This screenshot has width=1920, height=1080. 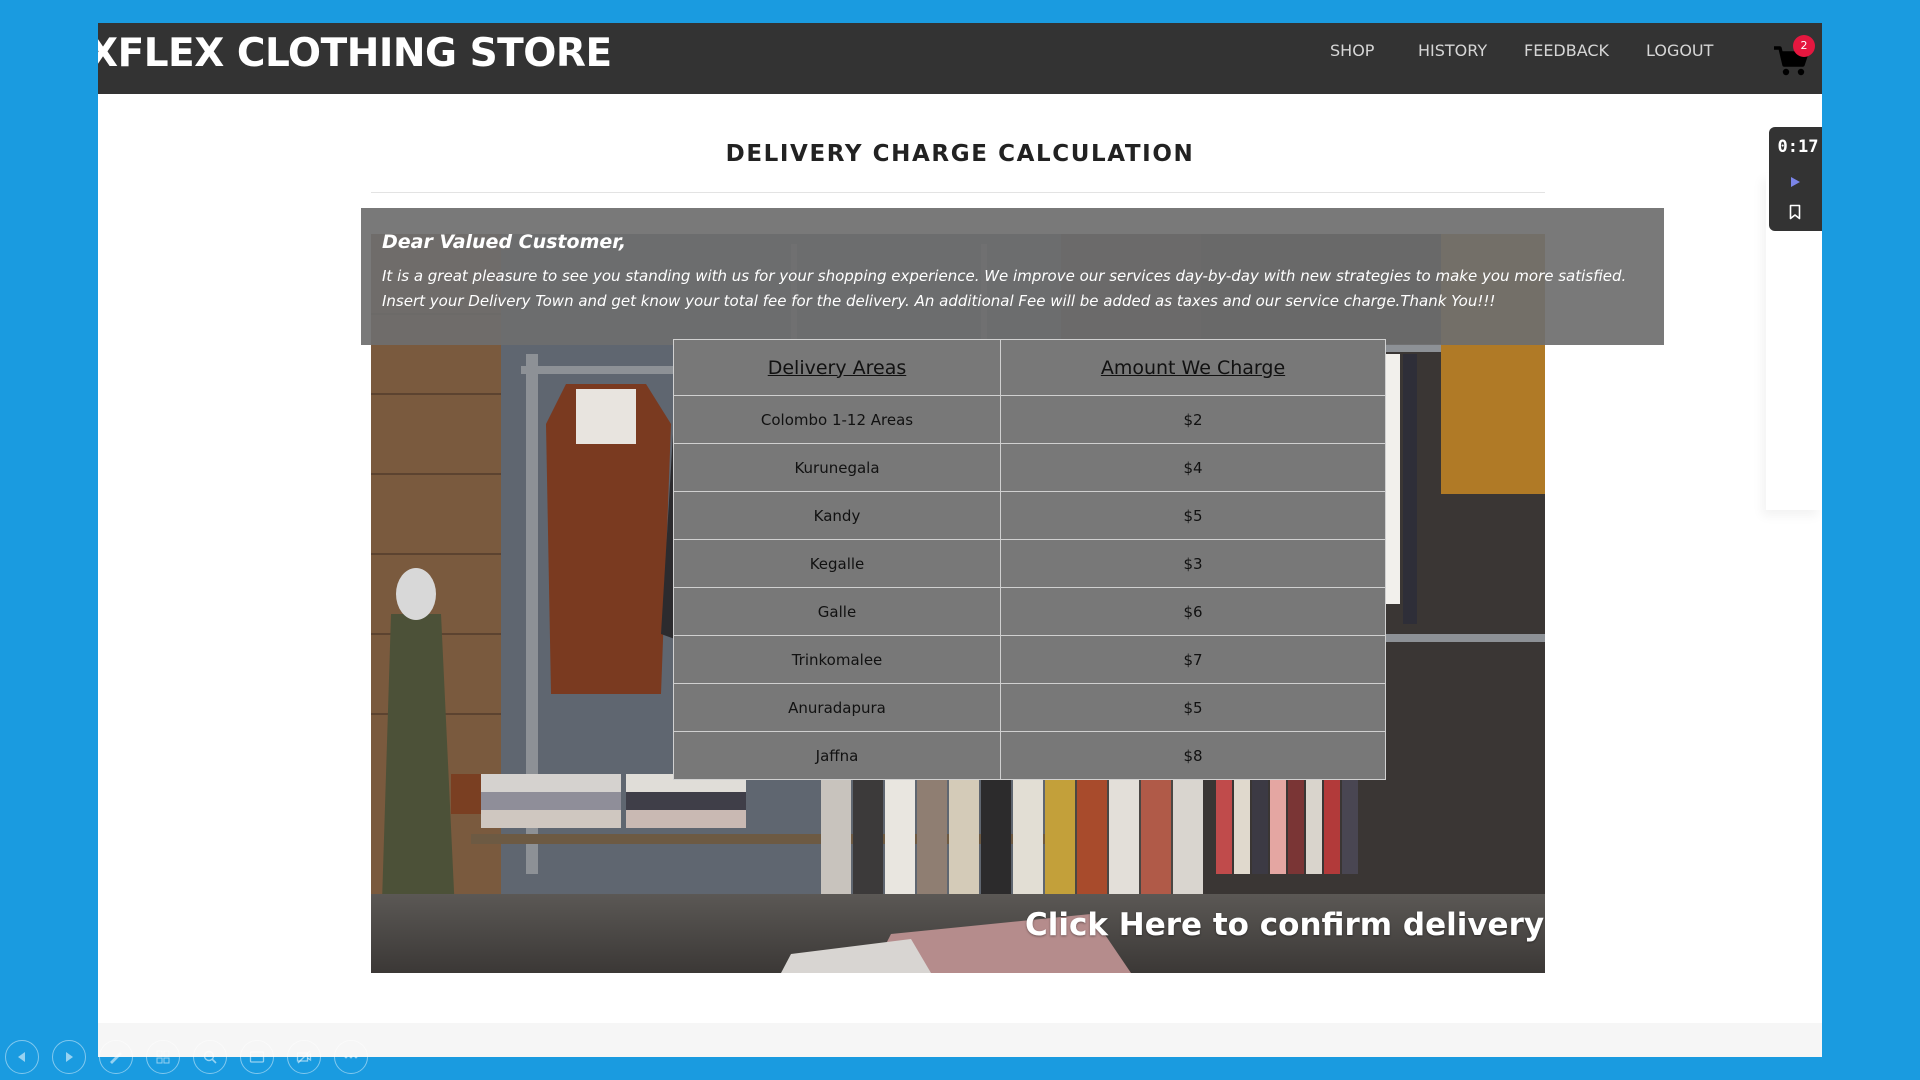 I want to click on page-title: DELIVERY CHARGE CALCULATION, so click(x=960, y=154).